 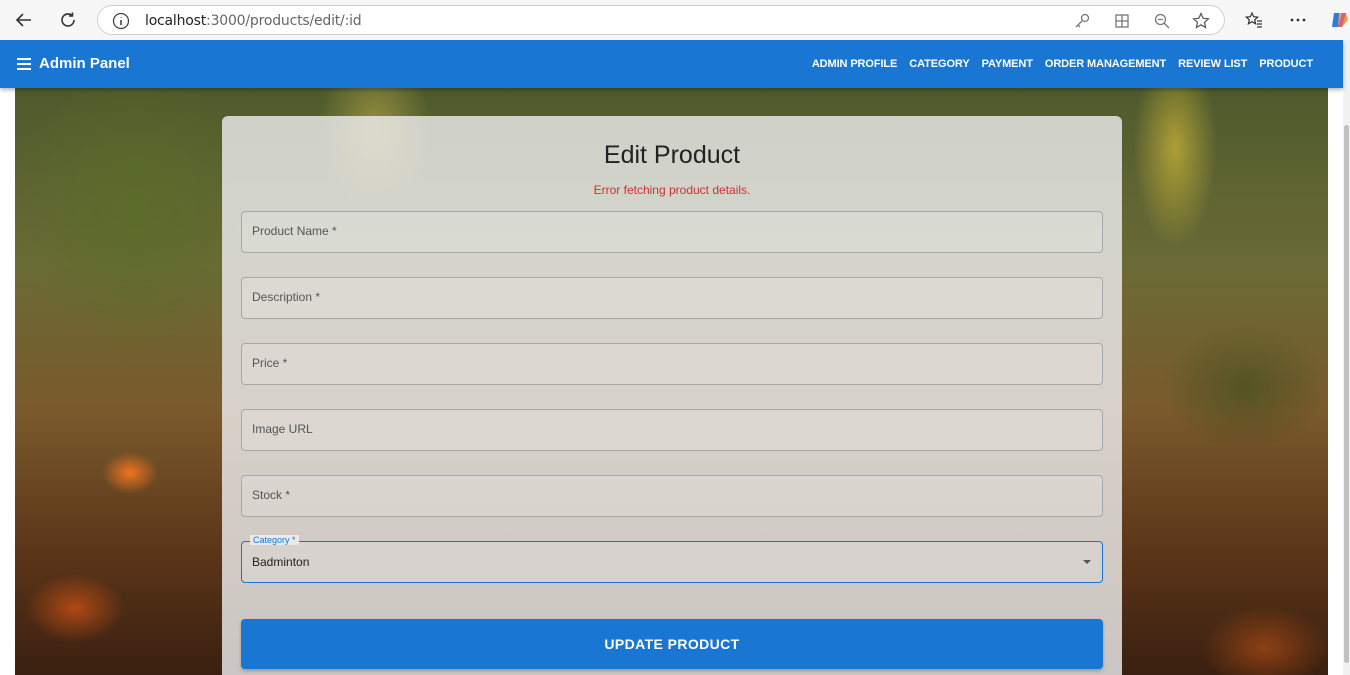 What do you see at coordinates (1087, 562) in the screenshot?
I see `dropdown-arrow-icon` at bounding box center [1087, 562].